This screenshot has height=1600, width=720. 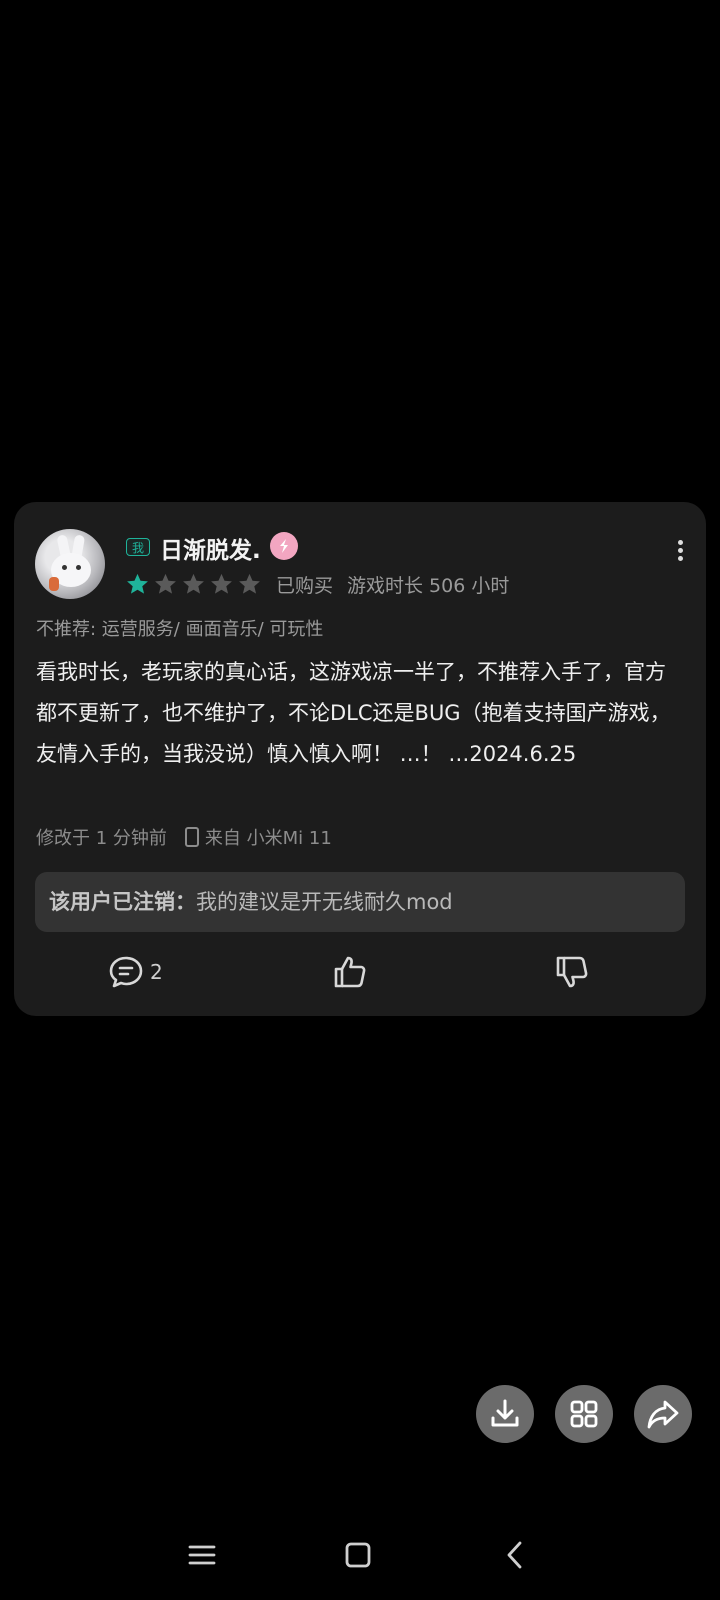 I want to click on comment-button: 2, so click(x=135, y=972).